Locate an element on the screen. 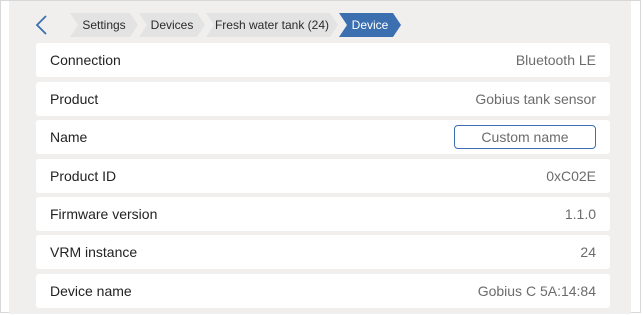  row-device-name: Device name Gobius C 5A:14:84 is located at coordinates (323, 291).